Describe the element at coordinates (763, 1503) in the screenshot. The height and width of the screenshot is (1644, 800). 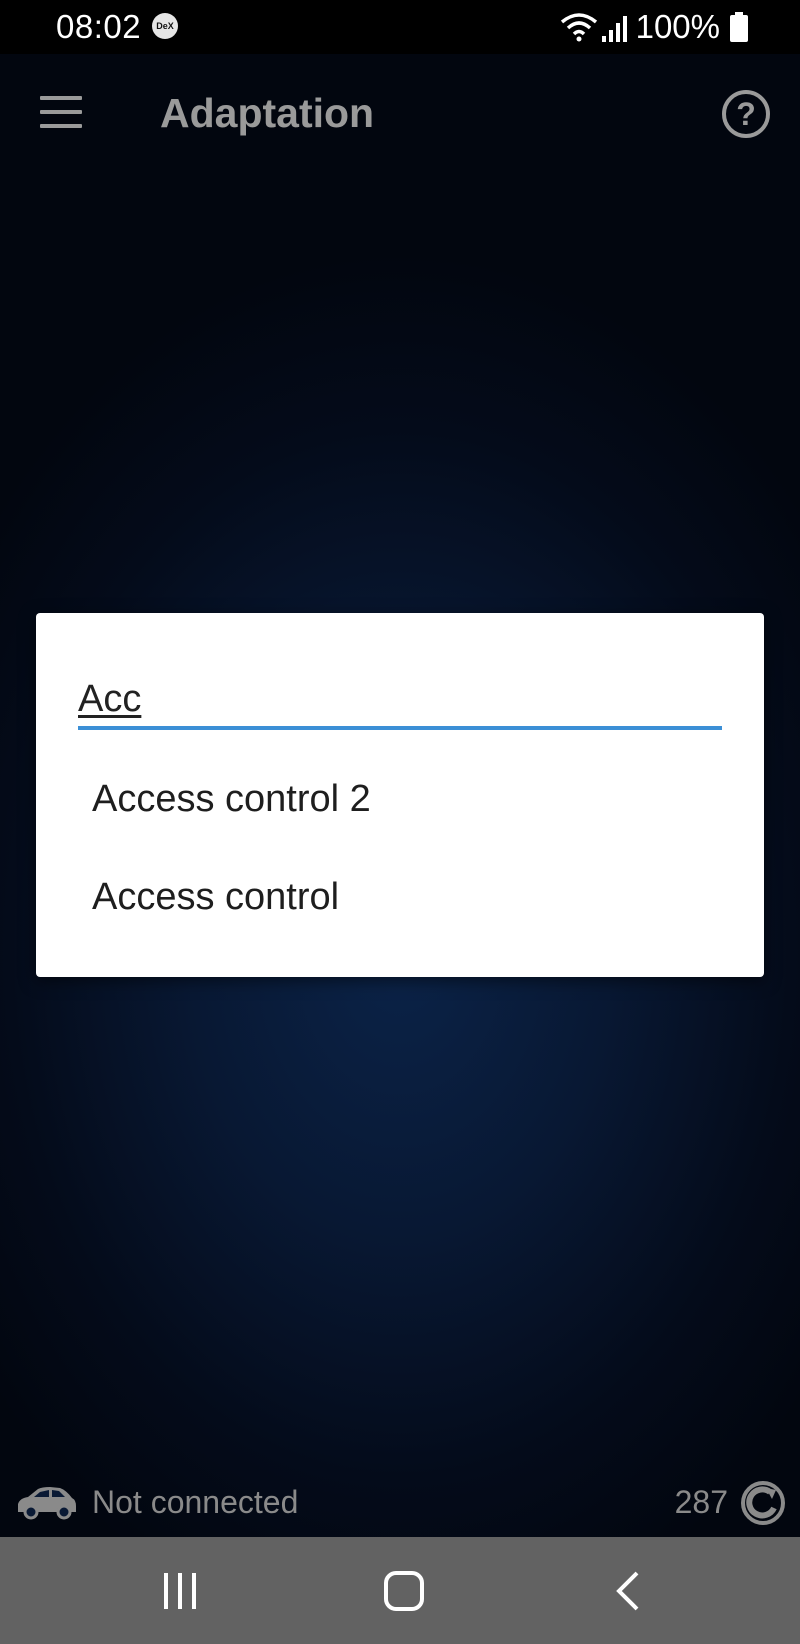
I see `refresh-icon` at that location.